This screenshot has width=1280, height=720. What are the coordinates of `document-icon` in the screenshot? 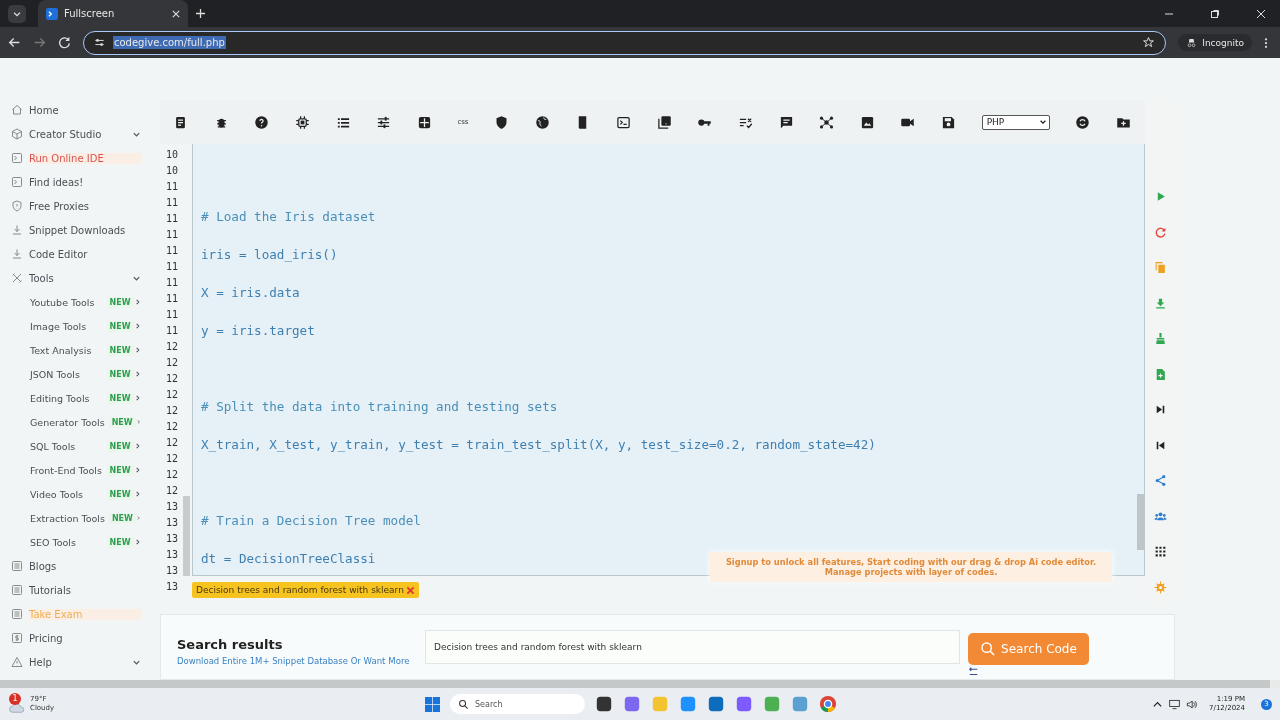 It's located at (180, 122).